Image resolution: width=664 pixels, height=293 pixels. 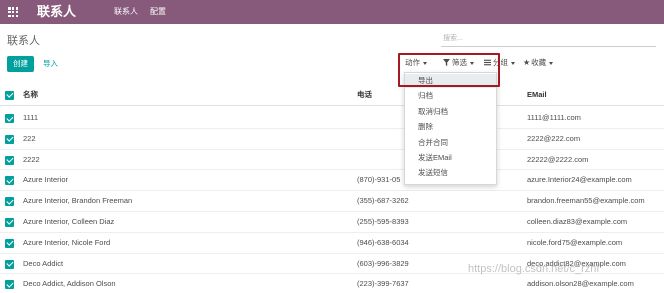 What do you see at coordinates (332, 139) in the screenshot?
I see `table-row: 222 2222@222.com` at bounding box center [332, 139].